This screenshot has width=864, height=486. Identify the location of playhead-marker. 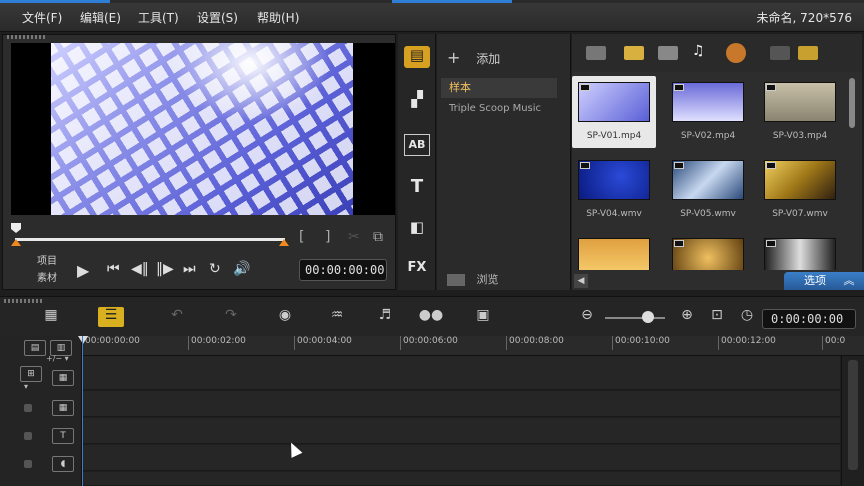
(83, 340).